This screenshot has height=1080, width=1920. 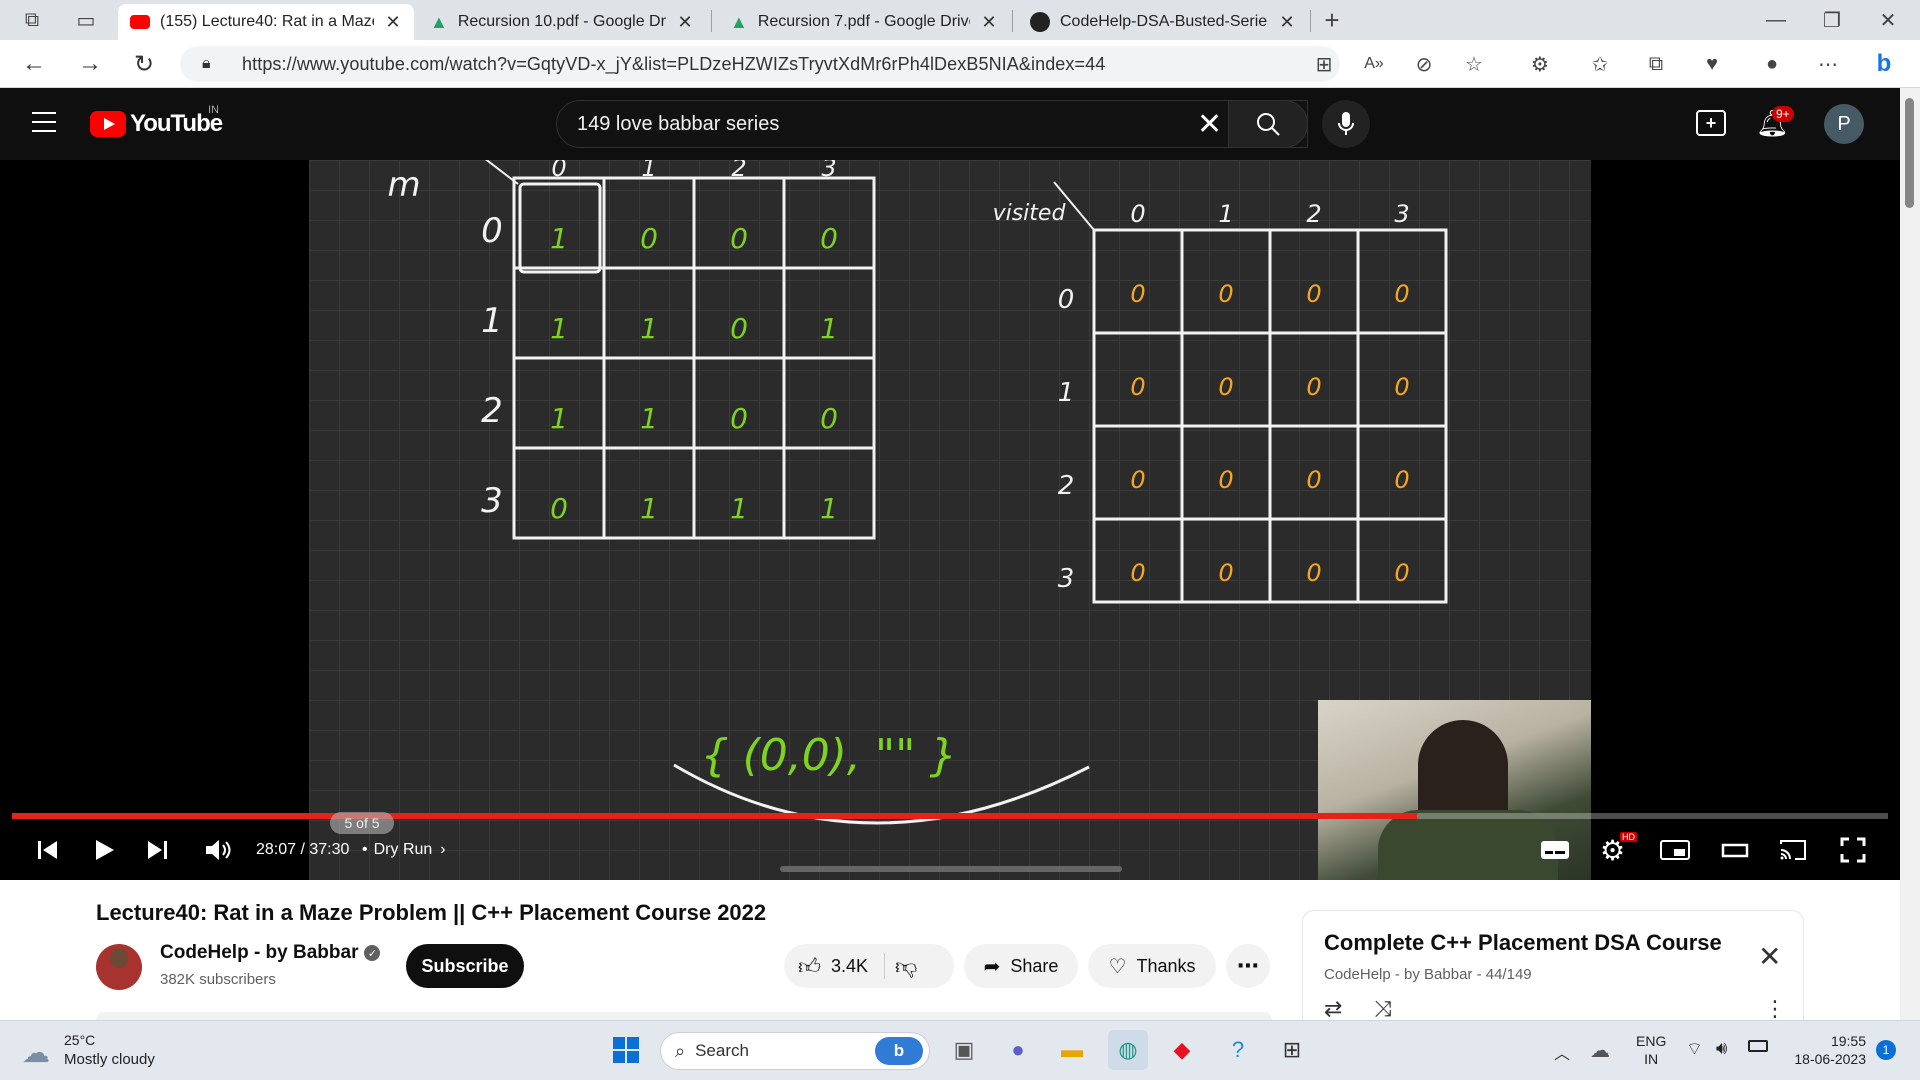 I want to click on edge-icon: ◍, so click(x=1128, y=1050).